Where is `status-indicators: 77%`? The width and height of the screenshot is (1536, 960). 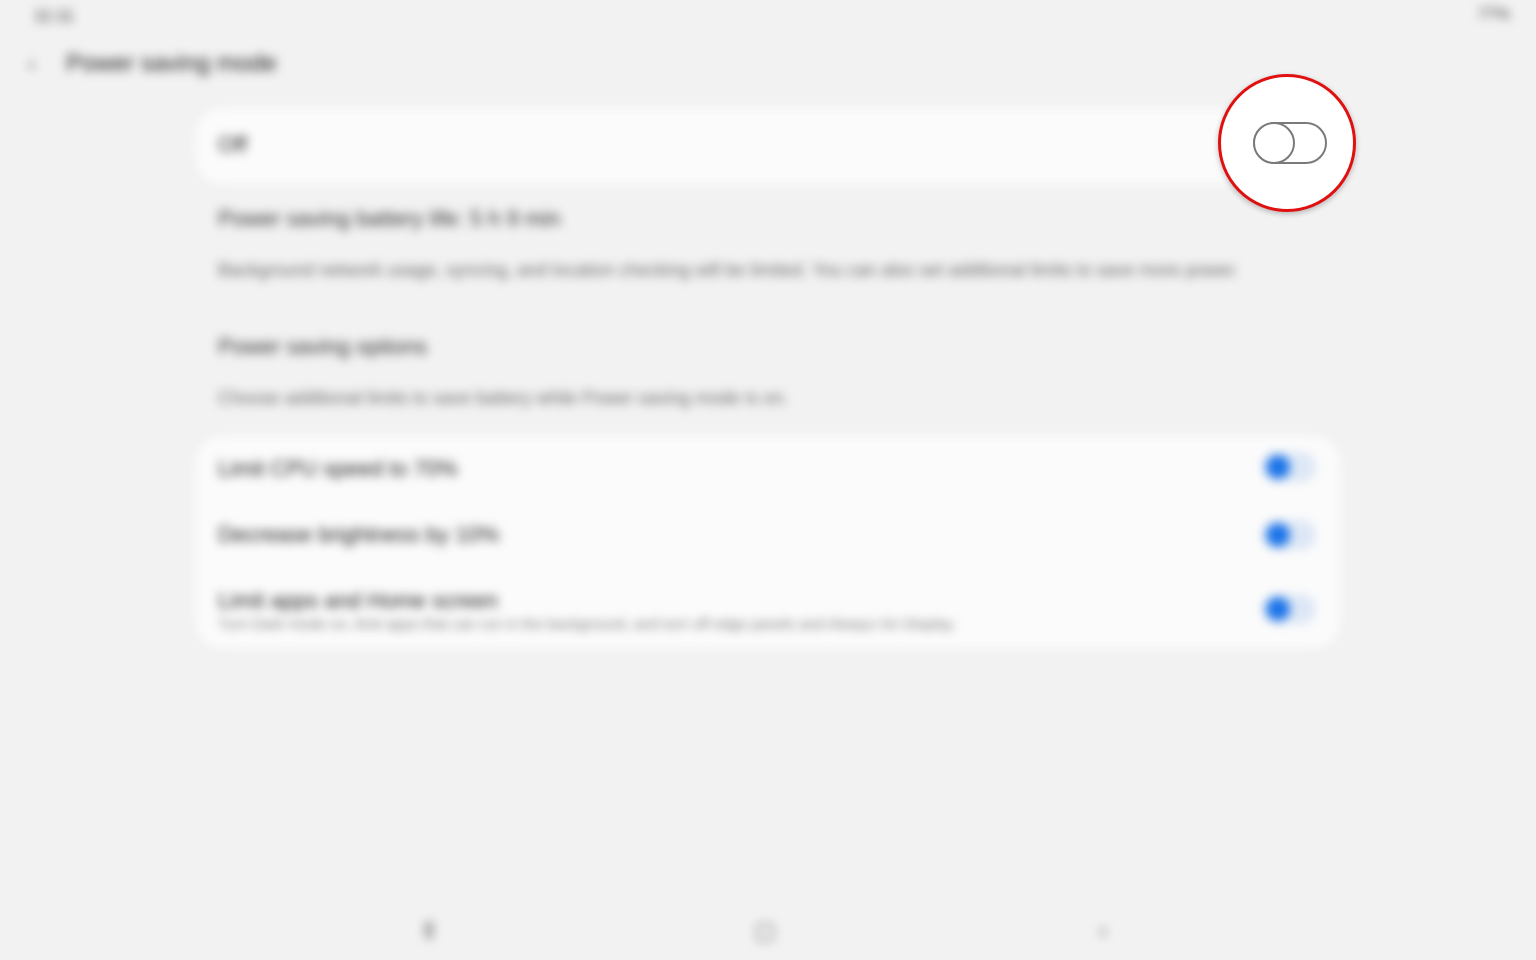 status-indicators: 77% is located at coordinates (1493, 14).